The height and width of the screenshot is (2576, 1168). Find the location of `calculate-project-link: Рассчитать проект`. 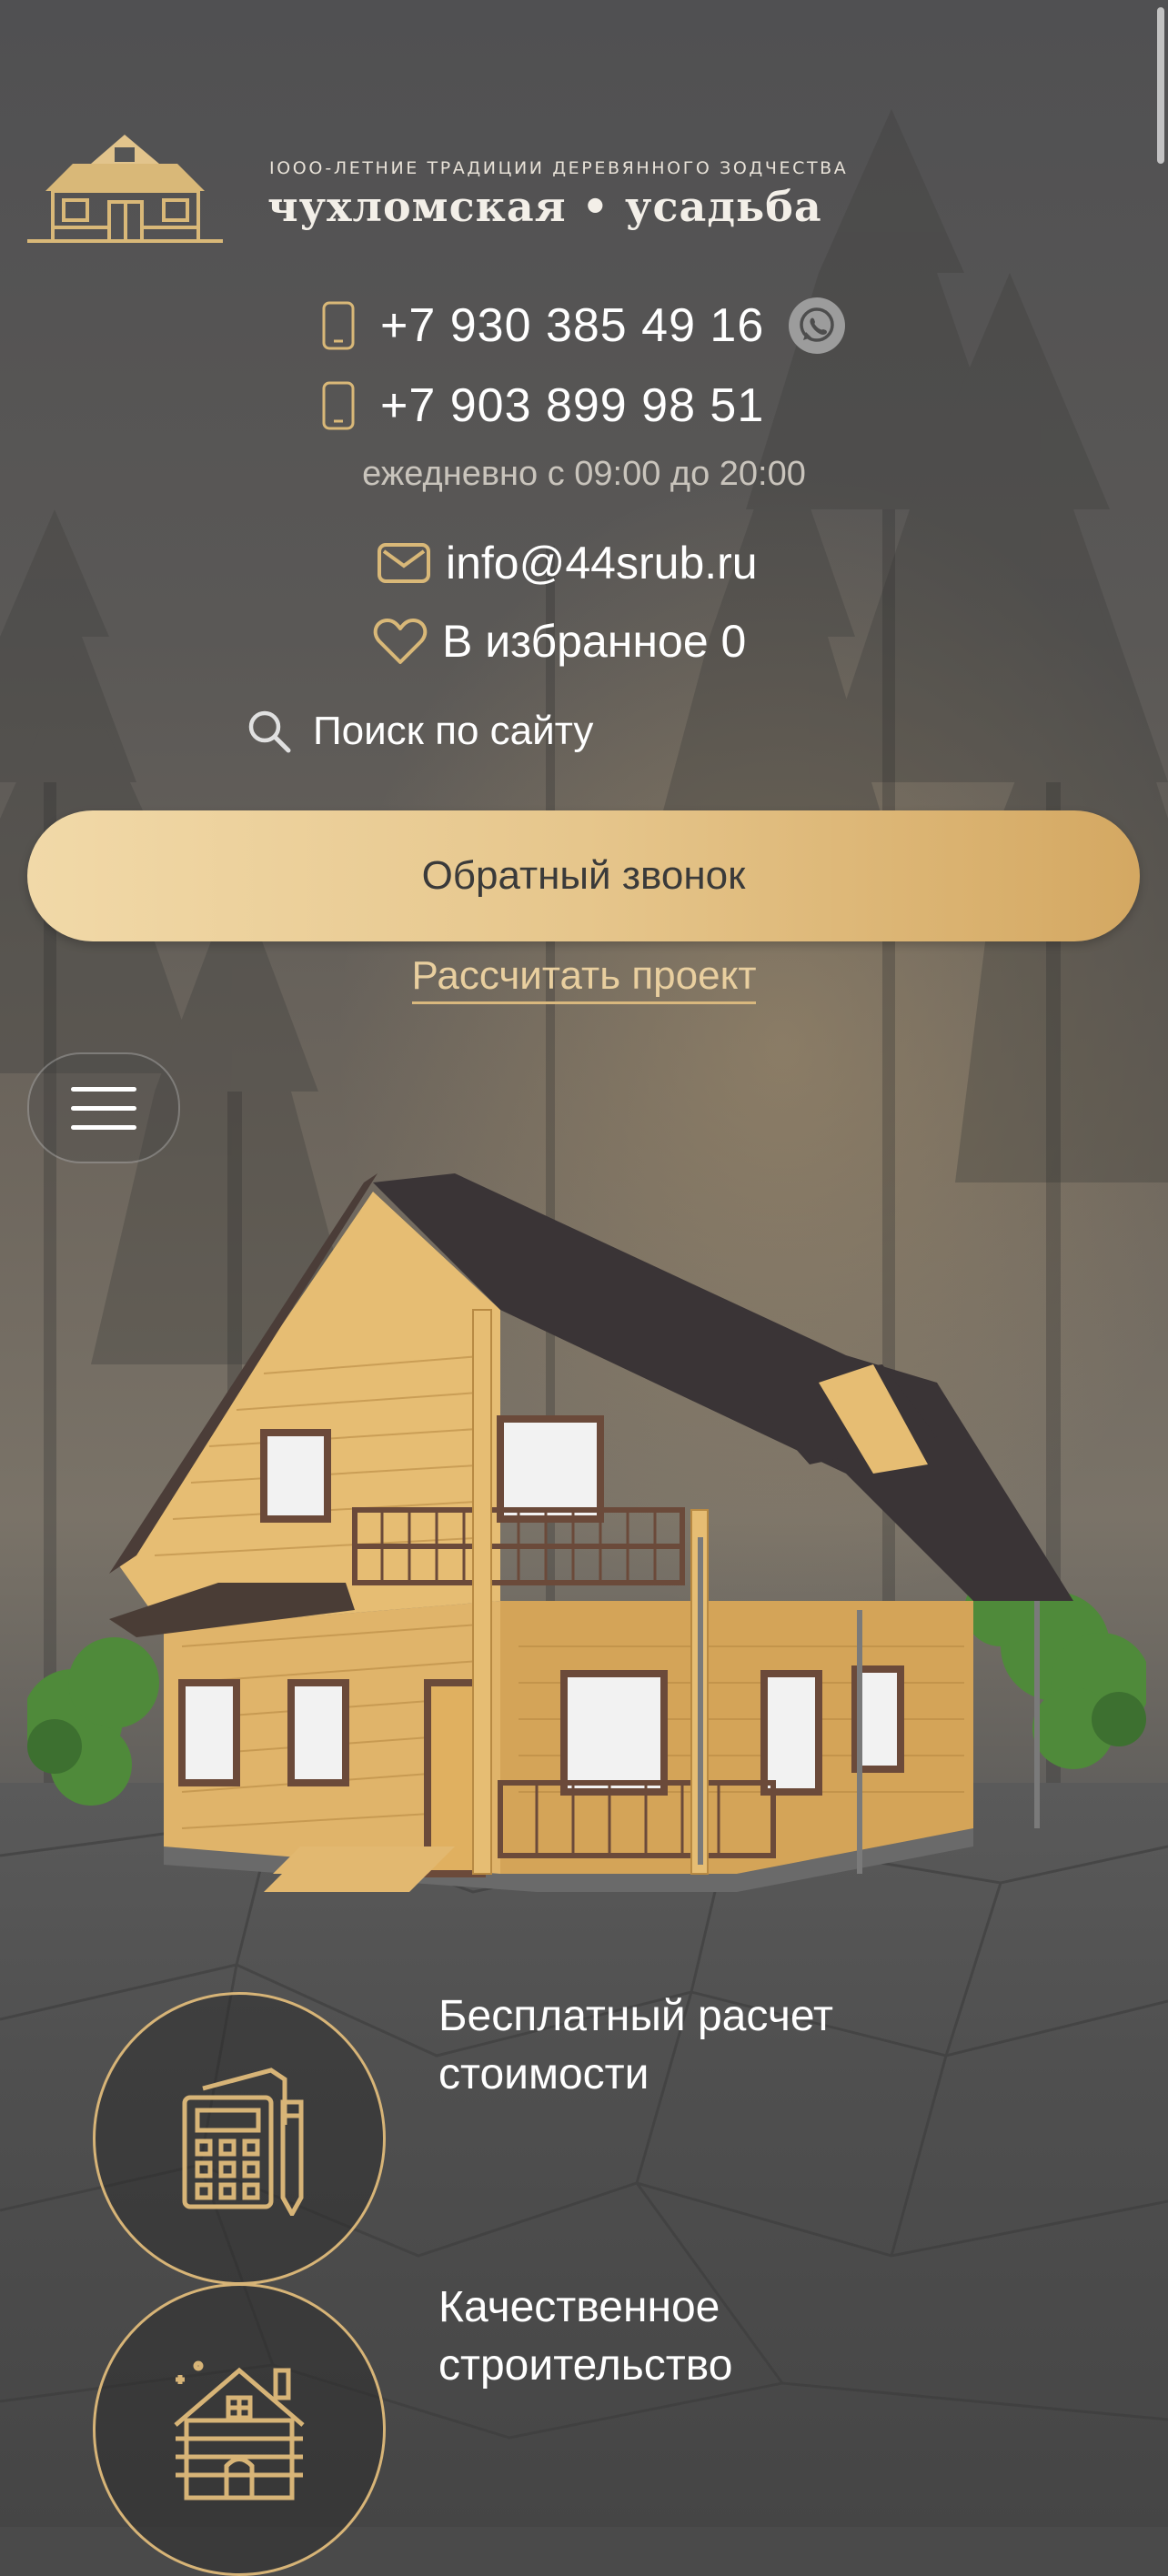

calculate-project-link: Рассчитать проект is located at coordinates (584, 978).